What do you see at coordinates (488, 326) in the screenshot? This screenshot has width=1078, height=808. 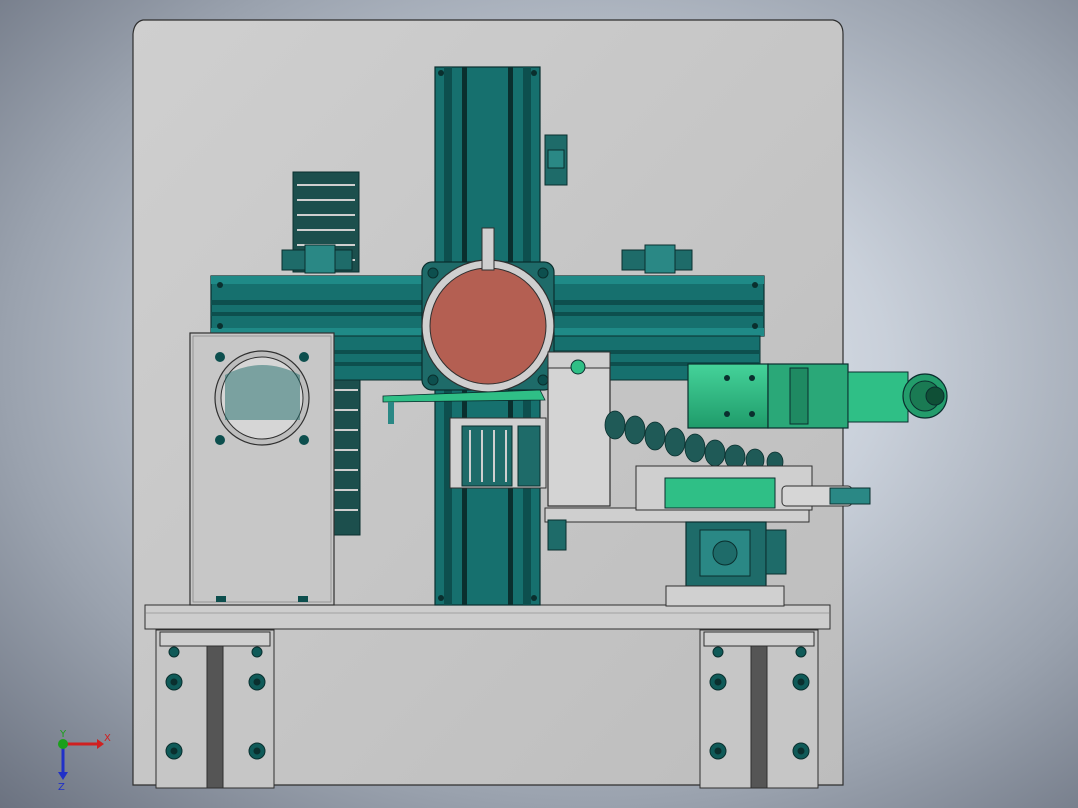 I see `rotary-disk` at bounding box center [488, 326].